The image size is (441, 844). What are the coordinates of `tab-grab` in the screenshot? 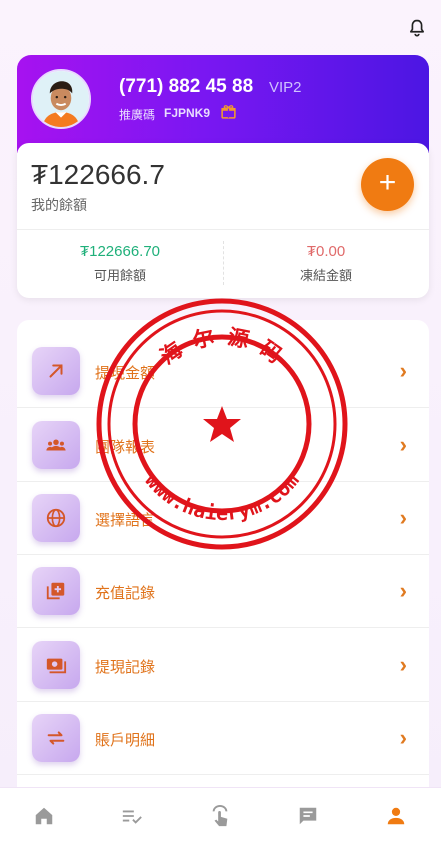 It's located at (220, 816).